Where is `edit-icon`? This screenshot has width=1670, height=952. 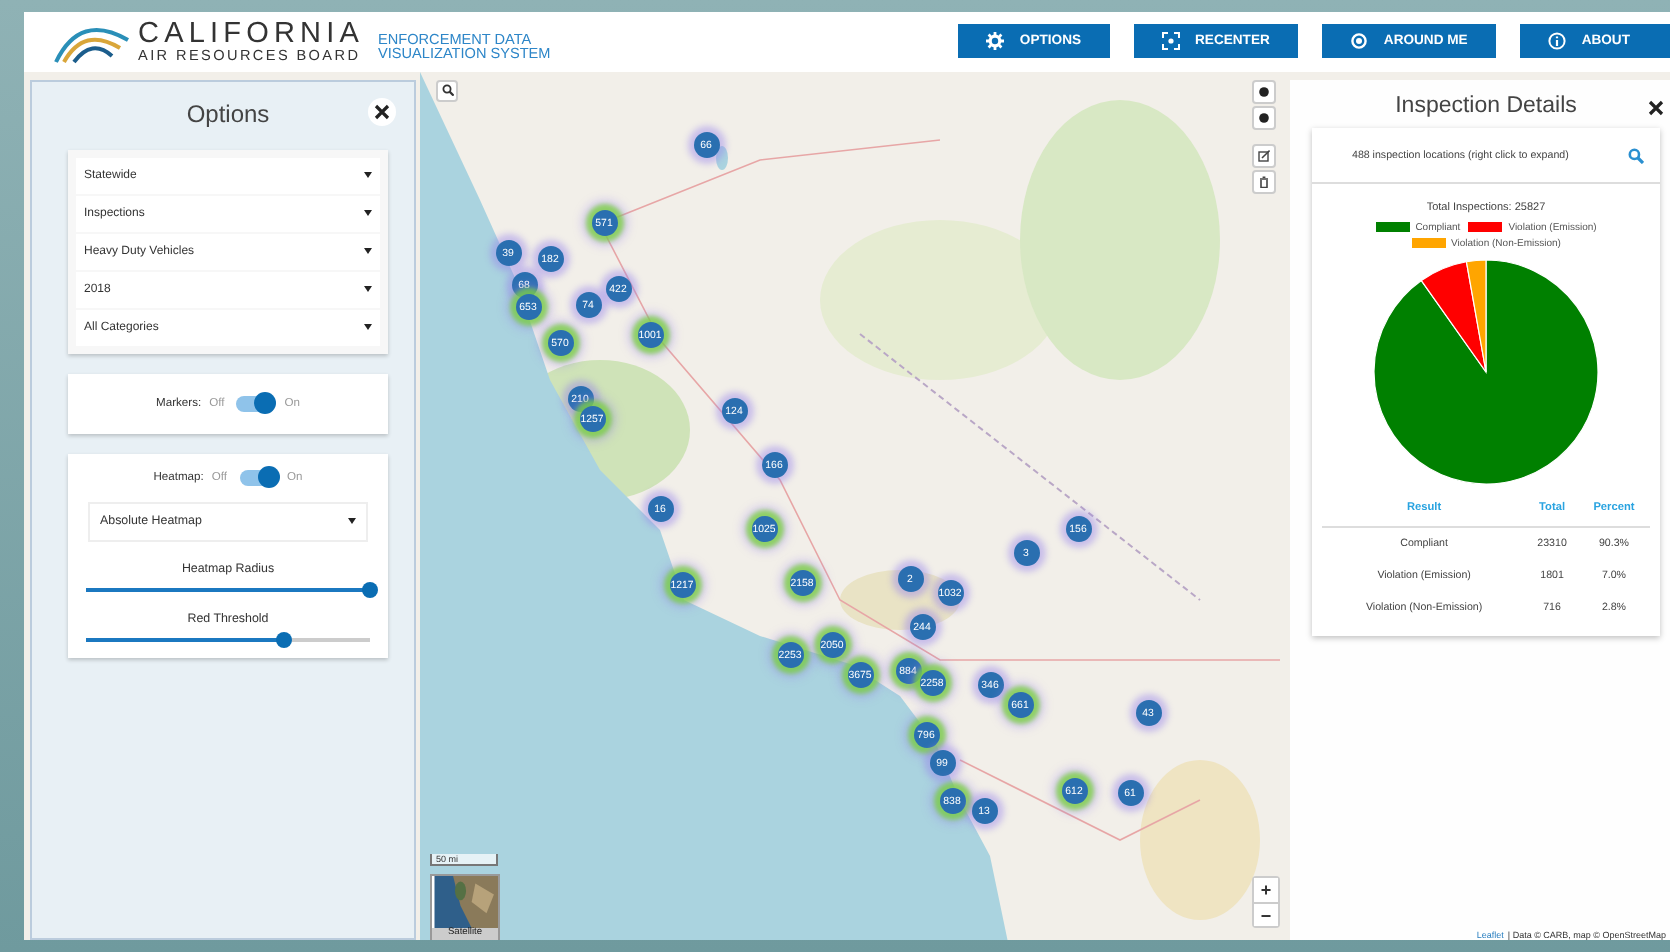 edit-icon is located at coordinates (1264, 155).